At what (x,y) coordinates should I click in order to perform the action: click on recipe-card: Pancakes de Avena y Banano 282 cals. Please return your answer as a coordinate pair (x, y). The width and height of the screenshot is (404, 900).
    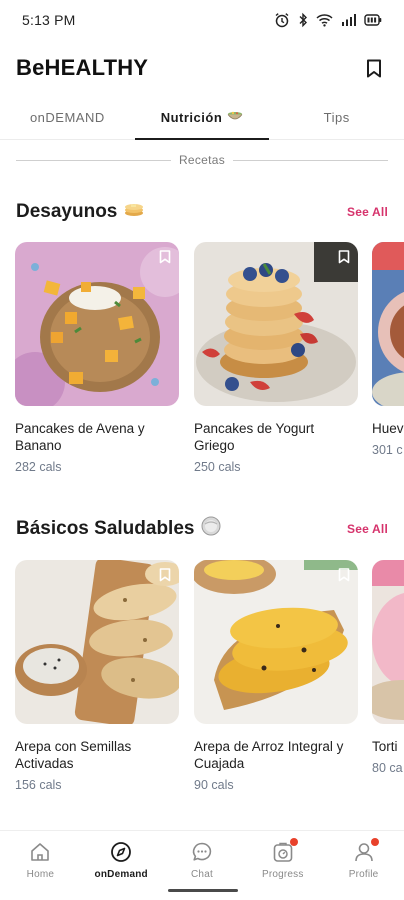
    Looking at the image, I should click on (97, 358).